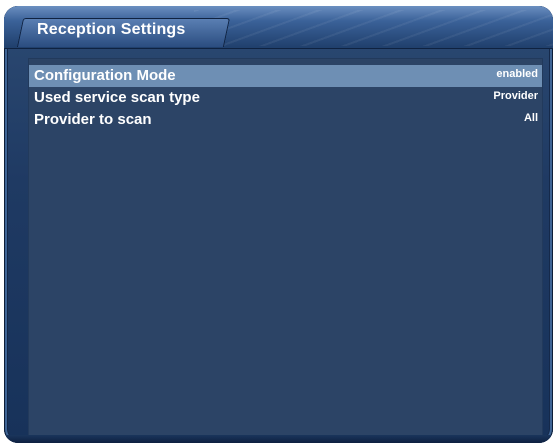  I want to click on title-bar: Reception Settings, so click(278, 27).